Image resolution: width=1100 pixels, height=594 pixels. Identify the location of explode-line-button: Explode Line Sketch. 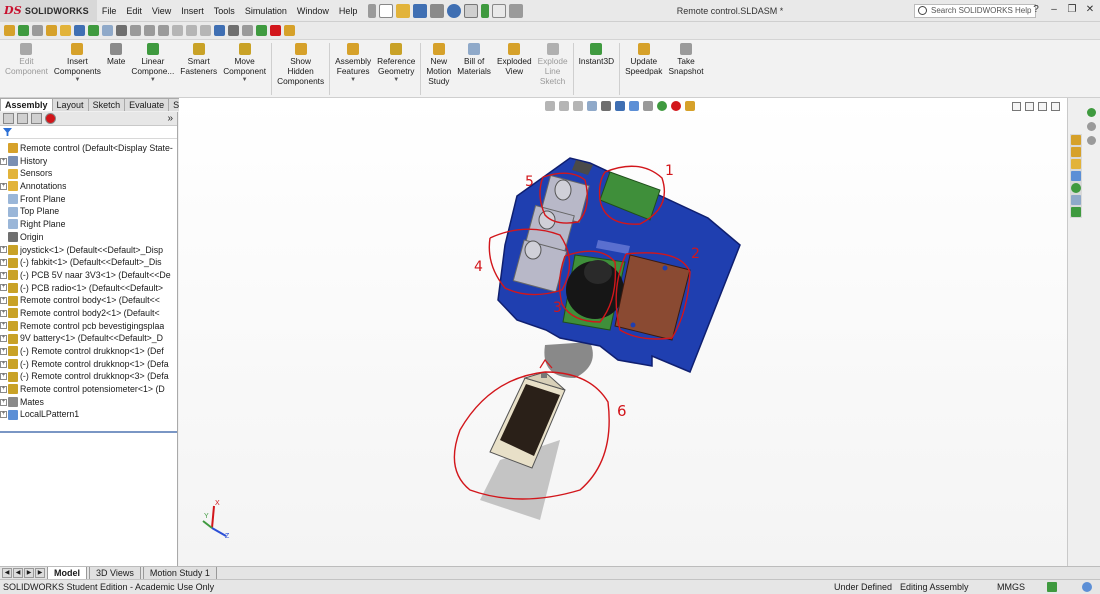
(553, 68).